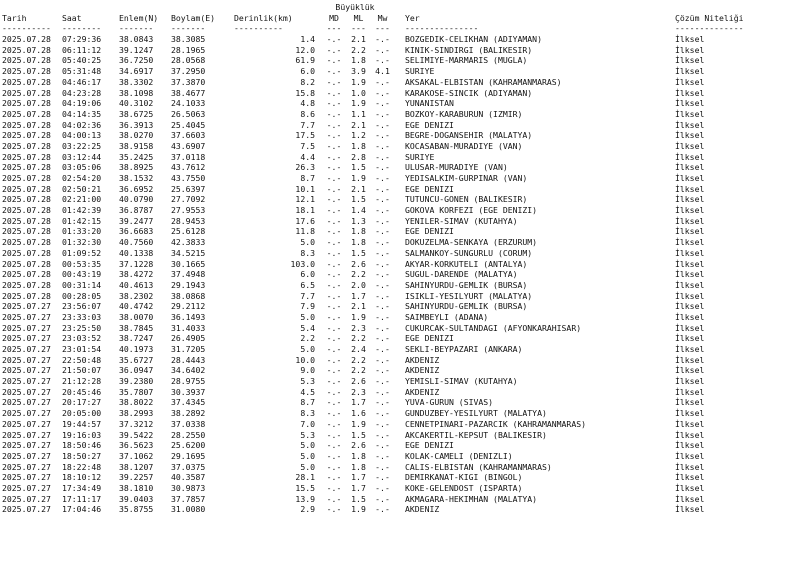 This screenshot has width=800, height=561. Describe the element at coordinates (305, 188) in the screenshot. I see `row-depth: 10.1` at that location.